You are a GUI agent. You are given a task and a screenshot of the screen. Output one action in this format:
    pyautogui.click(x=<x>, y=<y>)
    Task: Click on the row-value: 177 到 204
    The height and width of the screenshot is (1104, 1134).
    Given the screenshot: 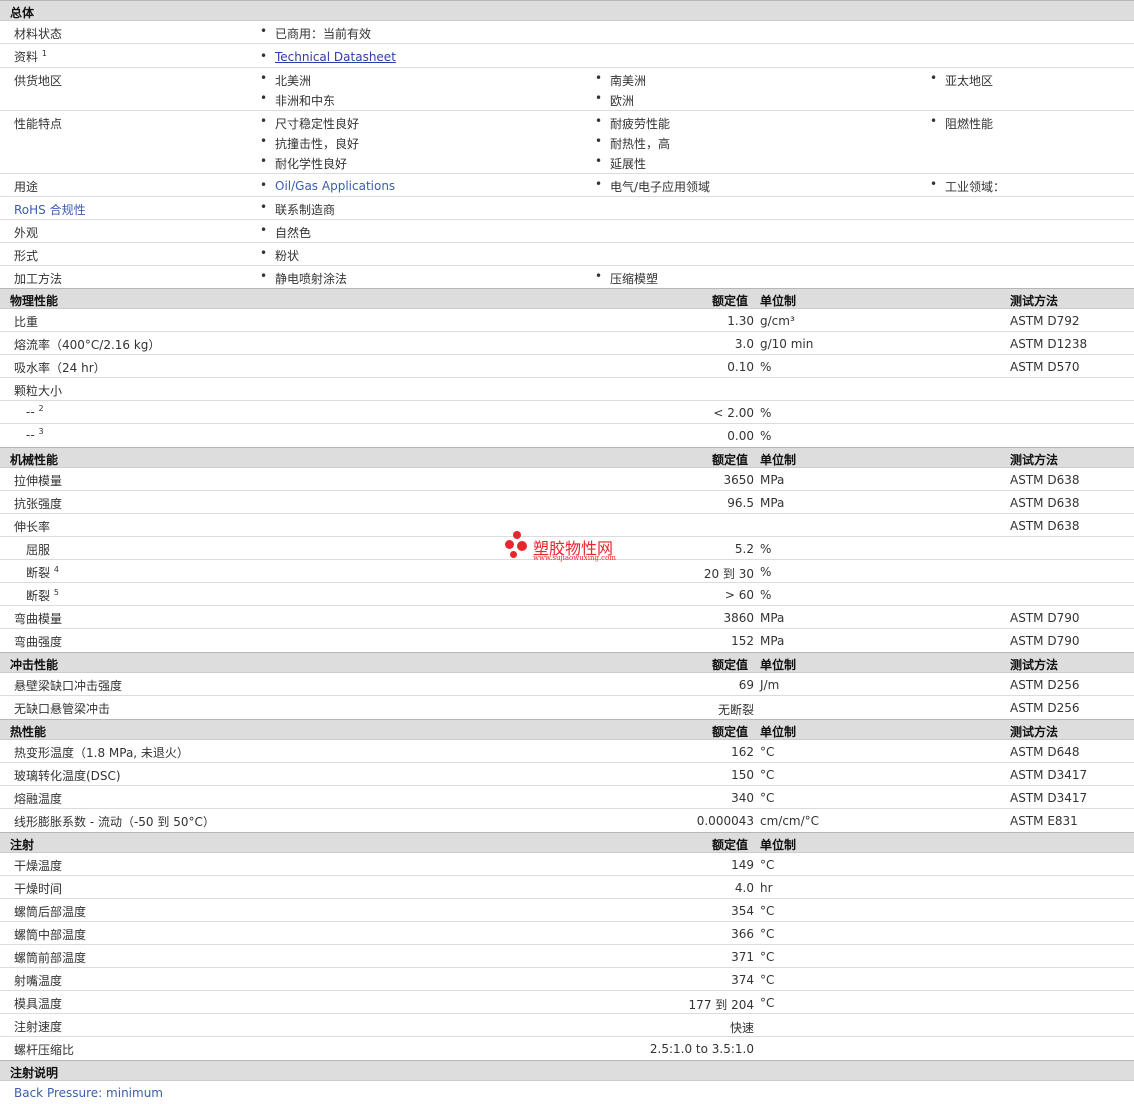 What is the action you would take?
    pyautogui.click(x=721, y=1005)
    